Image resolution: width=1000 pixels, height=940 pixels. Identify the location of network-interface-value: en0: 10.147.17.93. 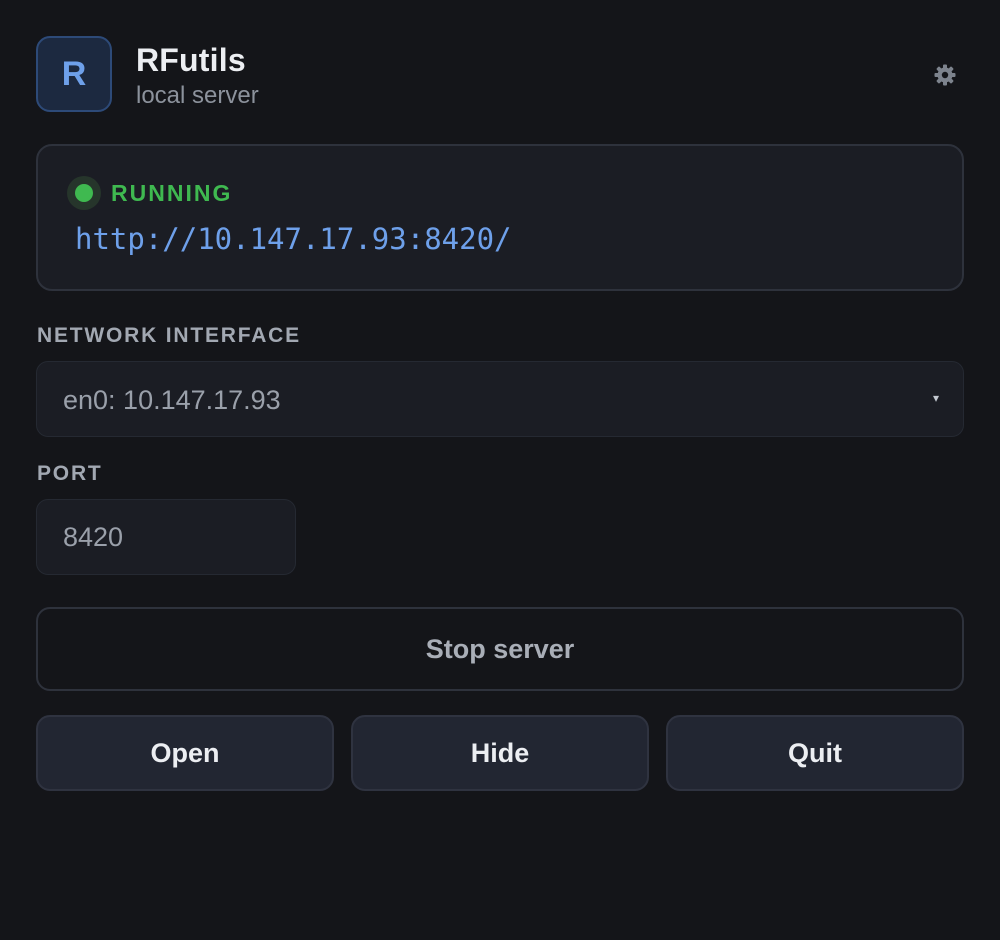
(172, 400).